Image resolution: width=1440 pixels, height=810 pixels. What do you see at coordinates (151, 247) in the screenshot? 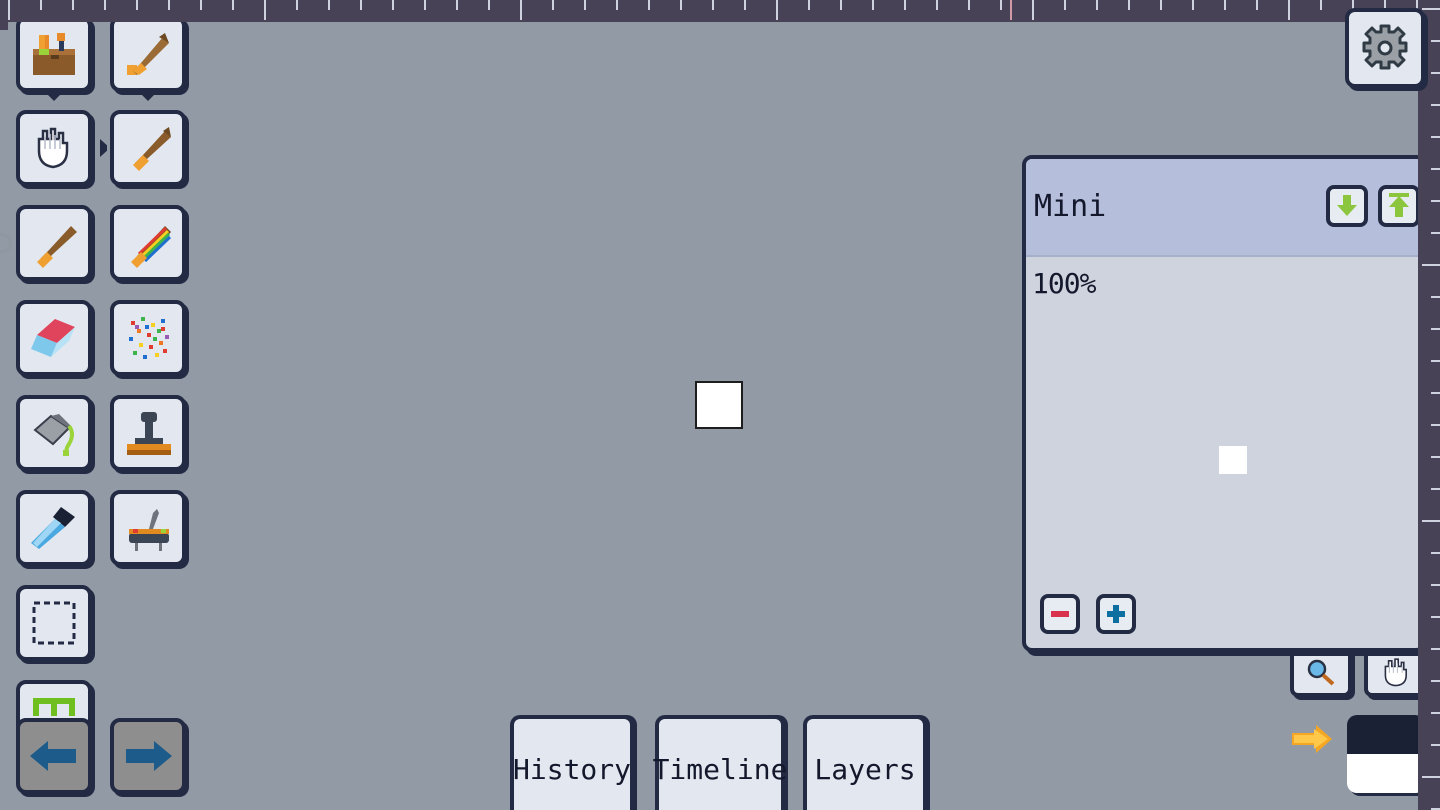
I see `rainbow-brush-icon` at bounding box center [151, 247].